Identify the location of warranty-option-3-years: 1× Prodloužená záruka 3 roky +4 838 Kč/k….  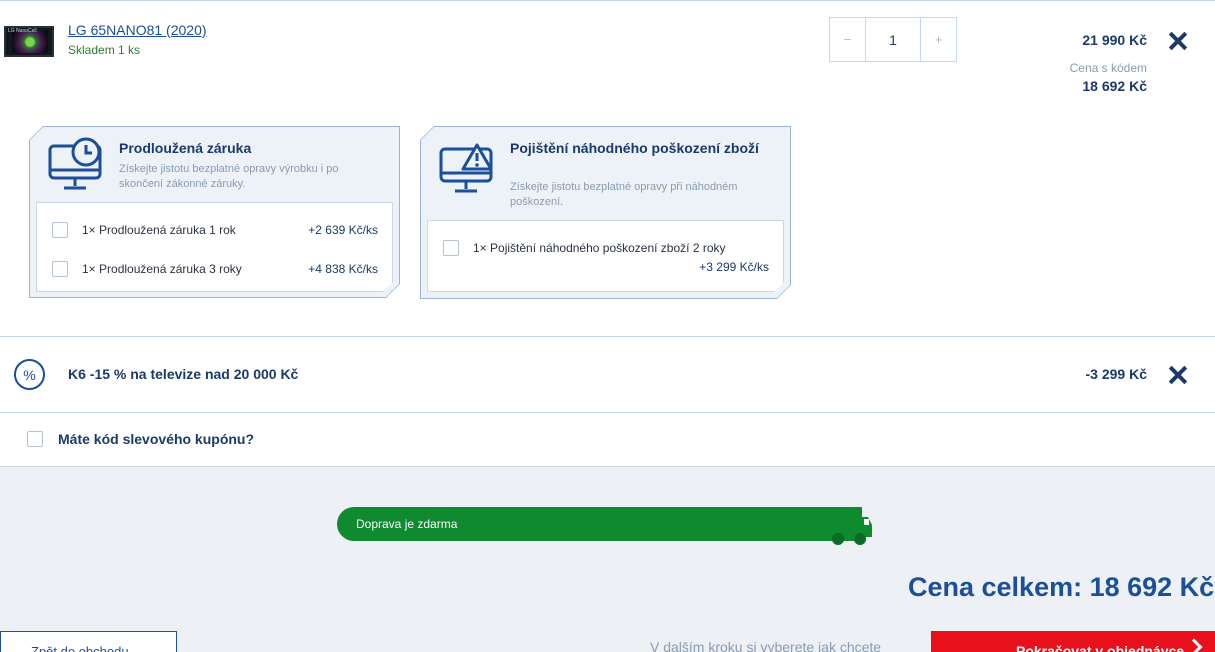
(214, 269).